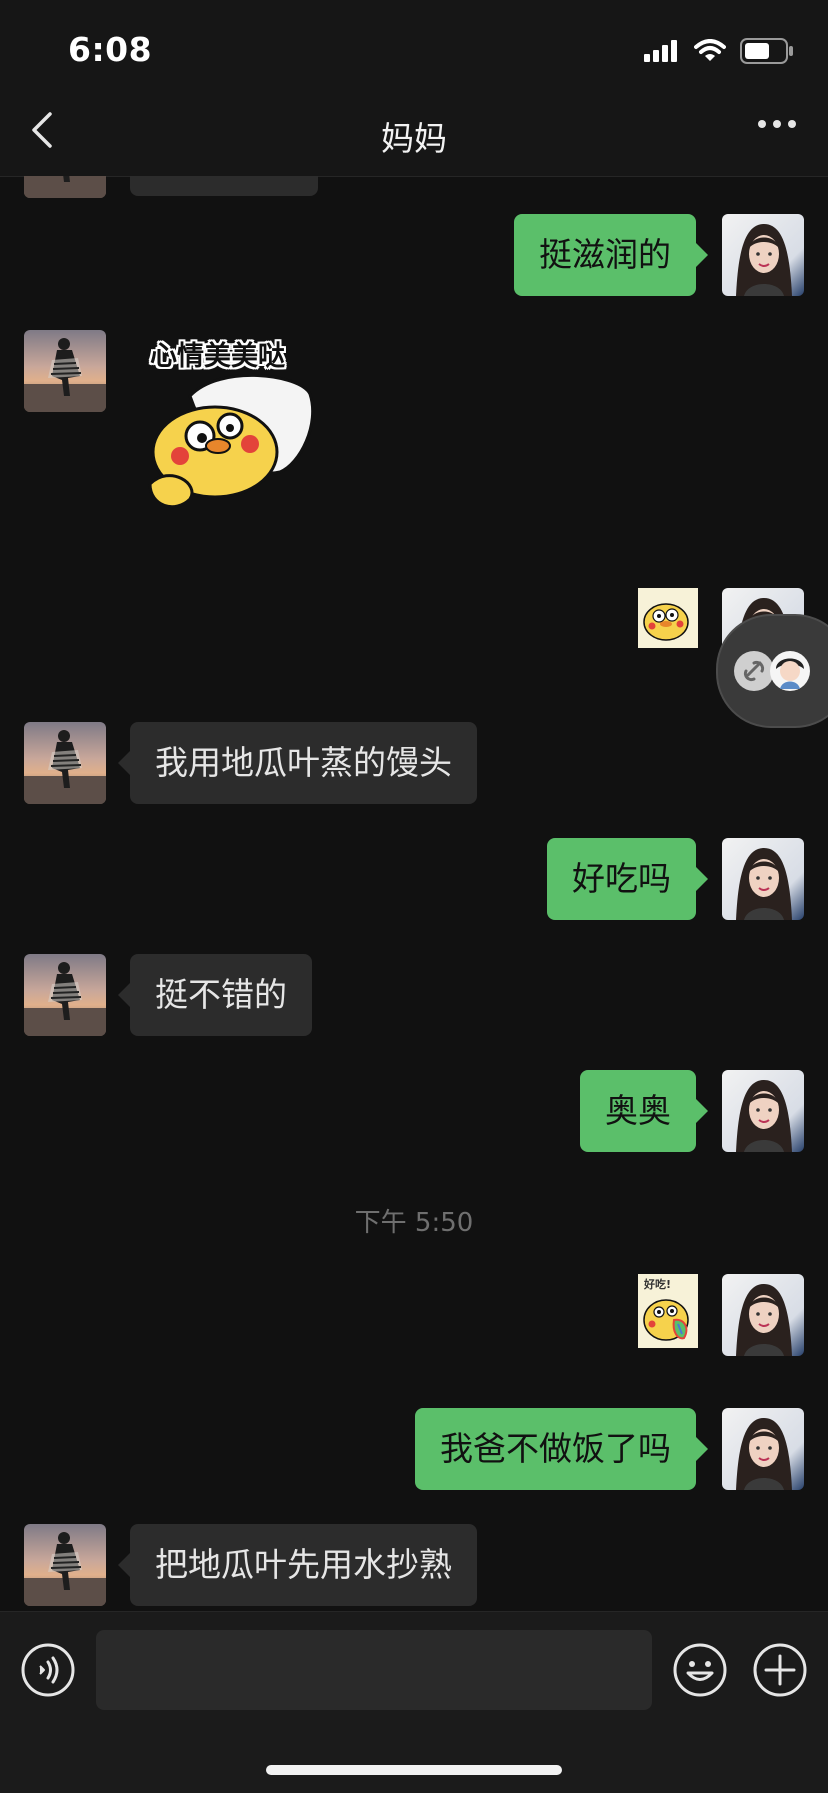 The width and height of the screenshot is (828, 1793). Describe the element at coordinates (297, 1565) in the screenshot. I see `message-bubble-incoming: 把地瓜叶先用水抄熟` at that location.